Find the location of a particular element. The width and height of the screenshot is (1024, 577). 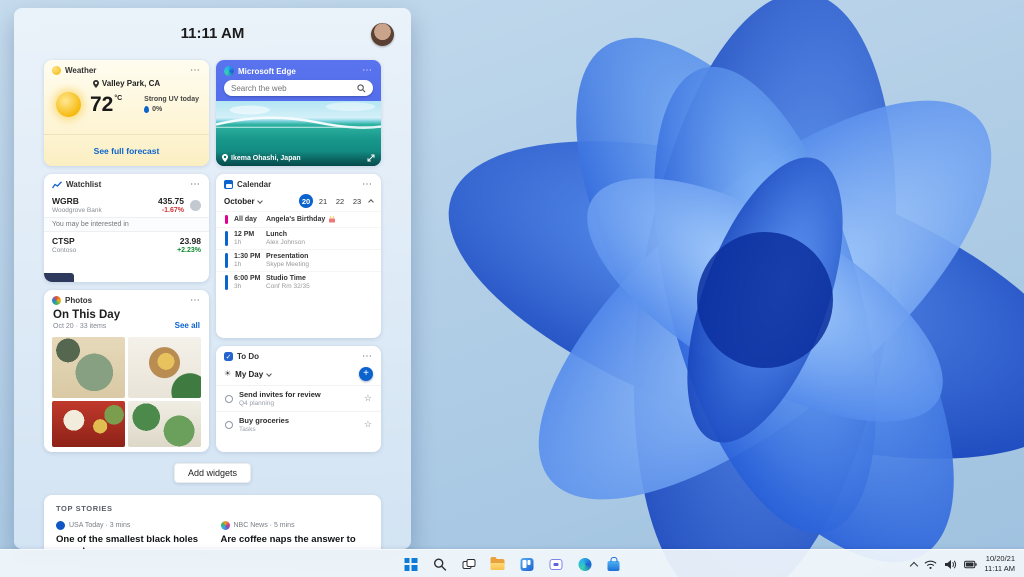

add-widgets-button: Add widgets is located at coordinates (212, 473).